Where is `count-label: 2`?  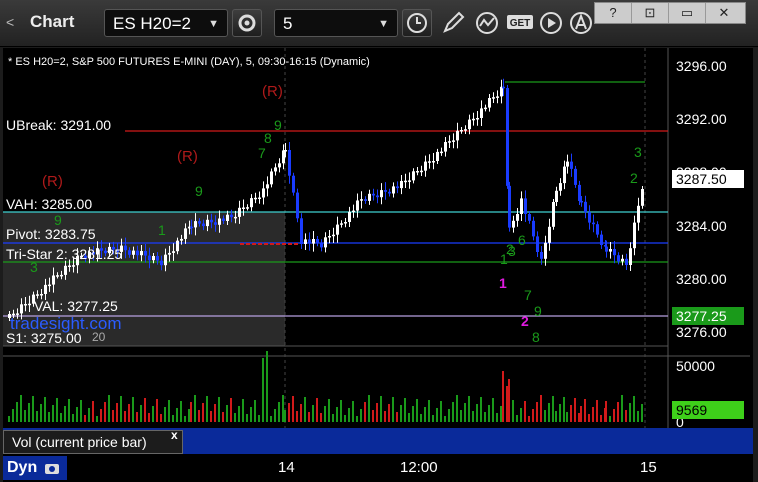
count-label: 2 is located at coordinates (634, 178).